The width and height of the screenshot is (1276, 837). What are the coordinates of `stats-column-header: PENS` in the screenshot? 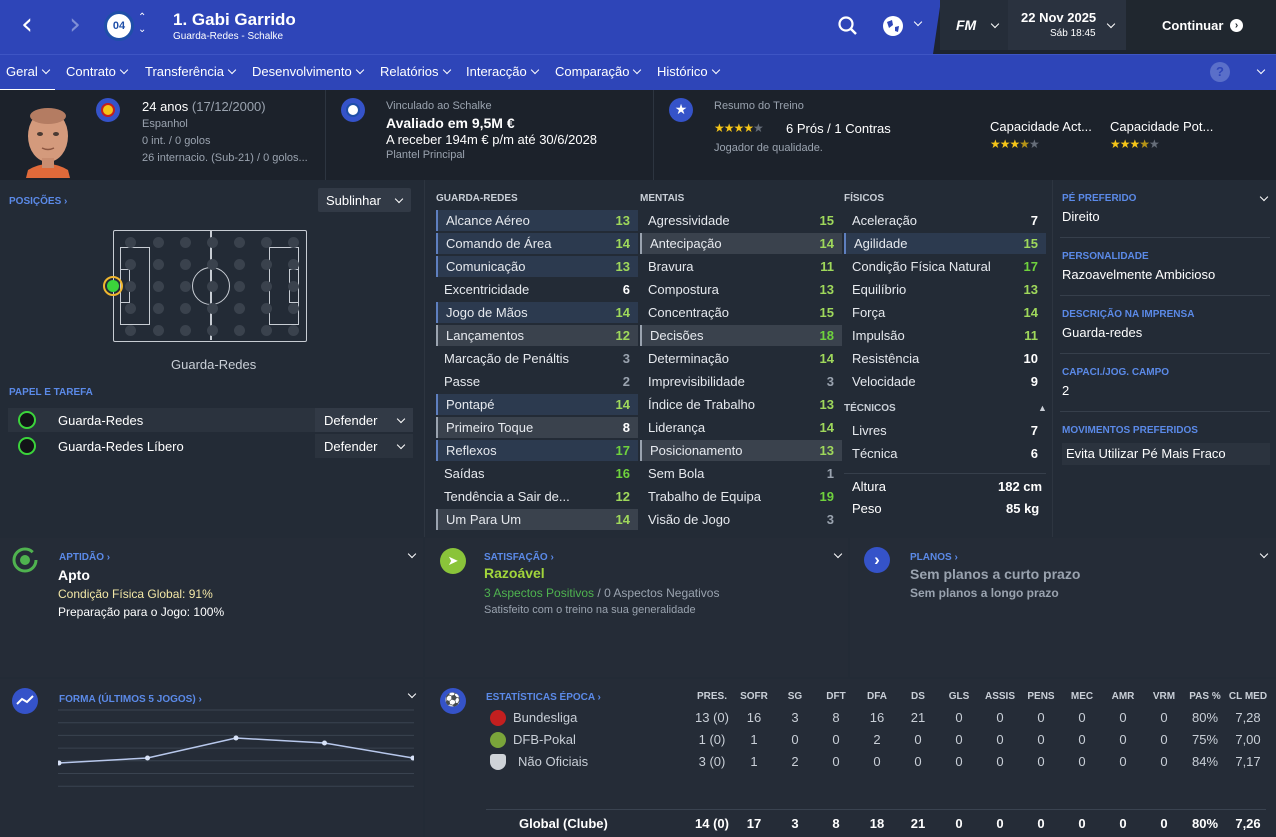 It's located at (1041, 696).